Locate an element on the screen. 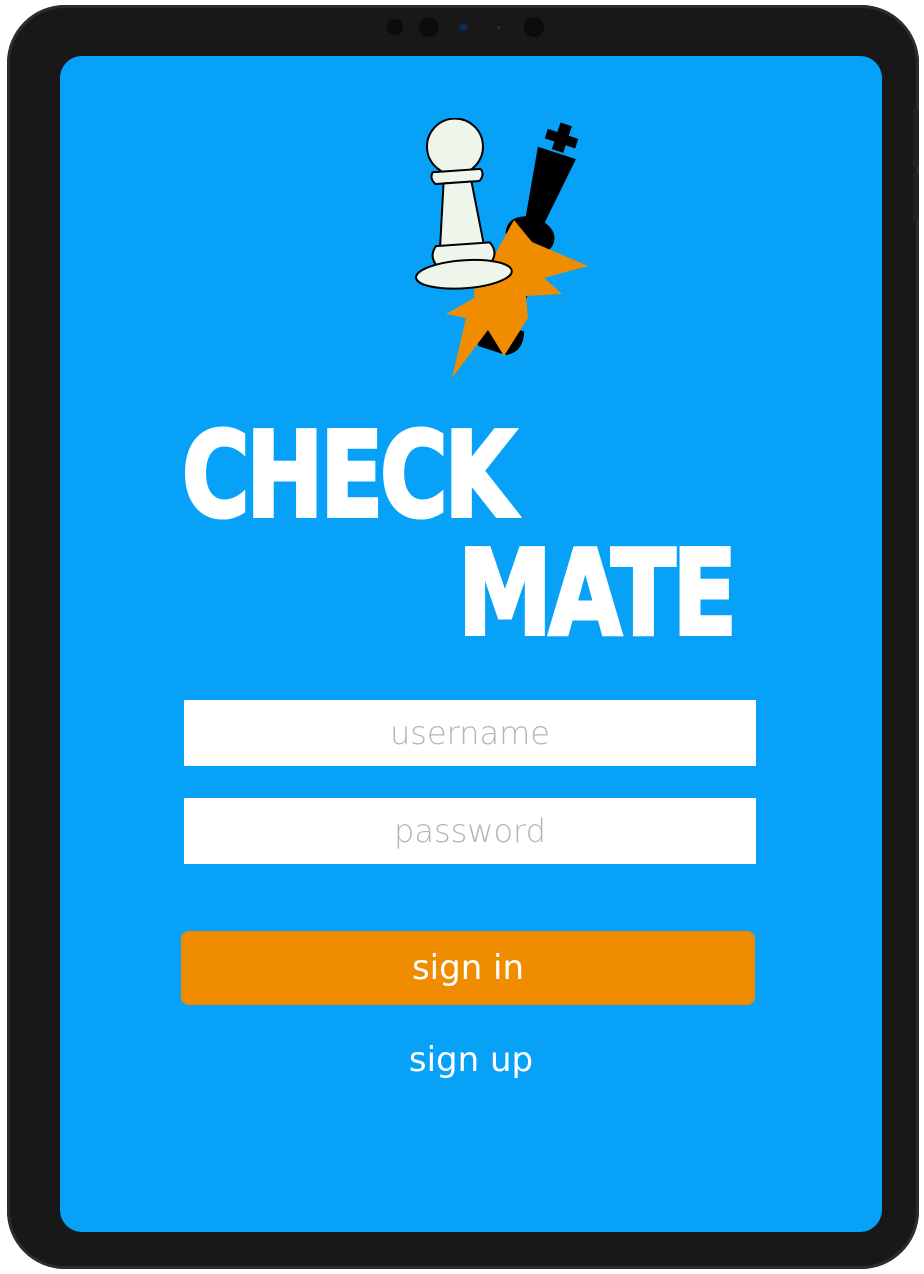  sign-up-link: sign up is located at coordinates (471, 1060).